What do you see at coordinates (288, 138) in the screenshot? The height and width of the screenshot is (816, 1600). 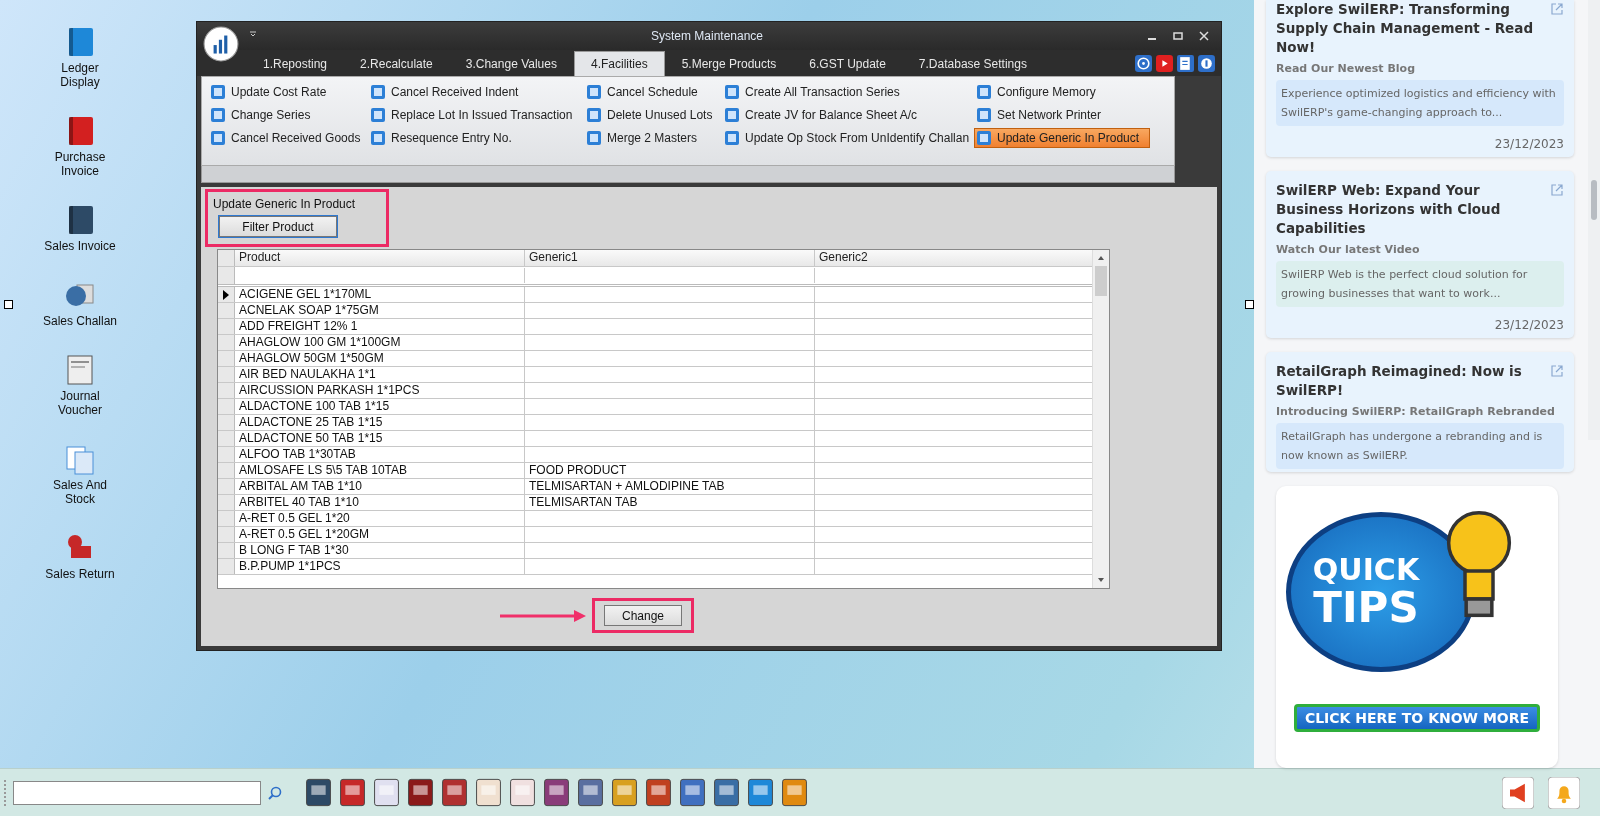 I see `ribbon-item: Cancel Received Goods` at bounding box center [288, 138].